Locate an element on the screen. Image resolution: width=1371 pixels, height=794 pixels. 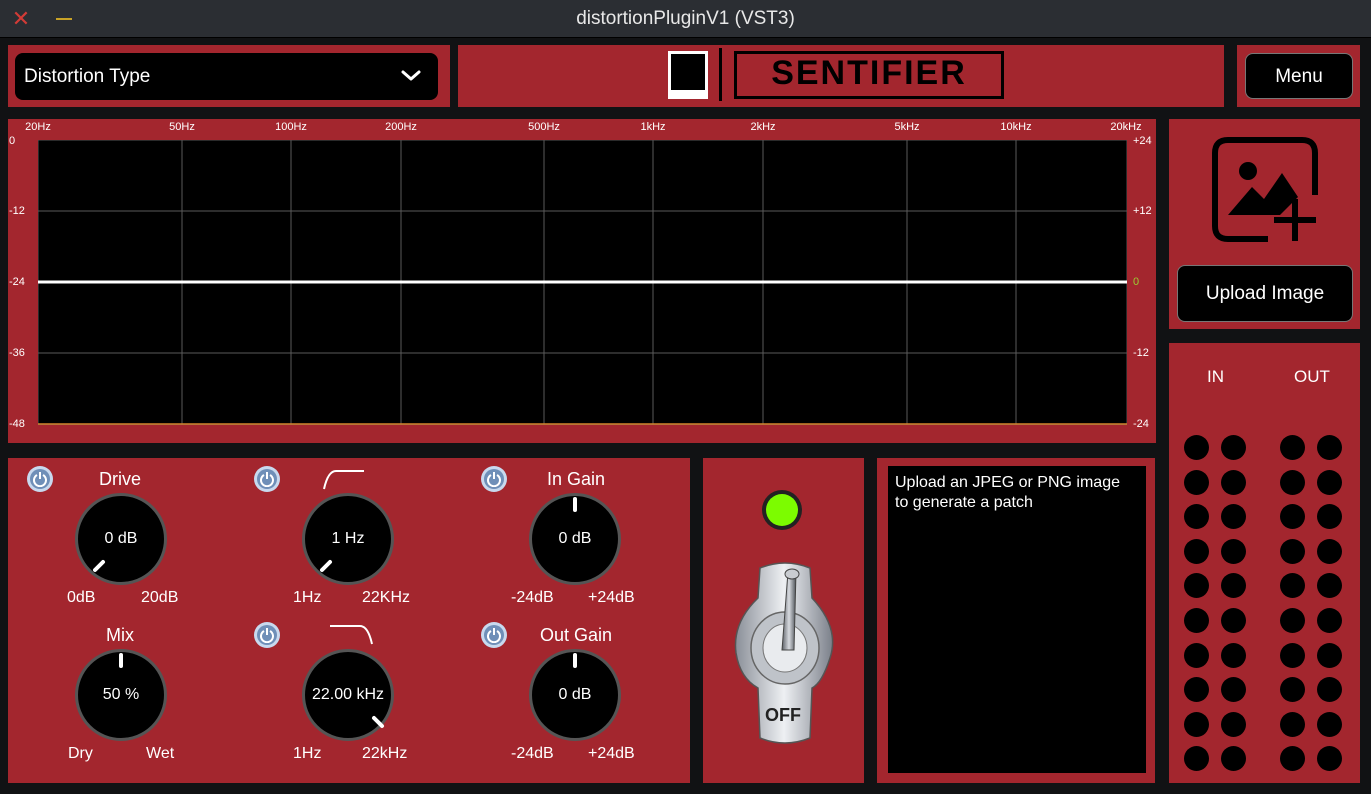
highpass-knob: 1 Hz is located at coordinates (348, 539).